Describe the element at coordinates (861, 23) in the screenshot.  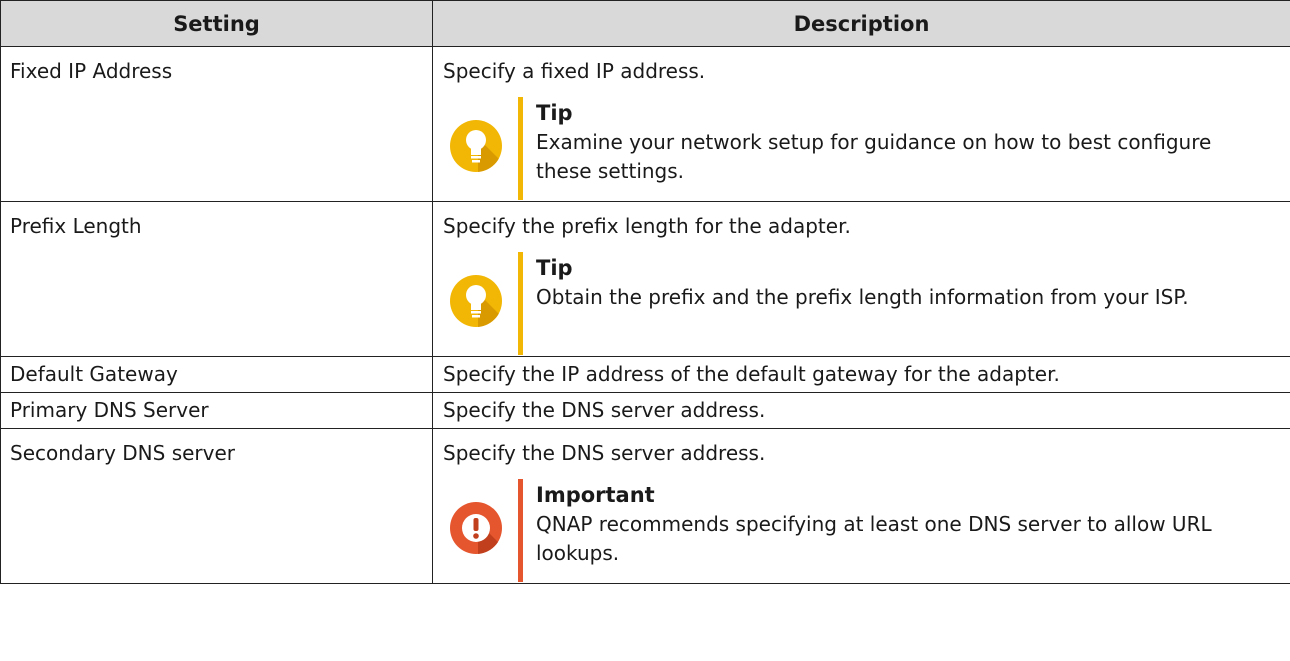
I see `header-description: Description` at that location.